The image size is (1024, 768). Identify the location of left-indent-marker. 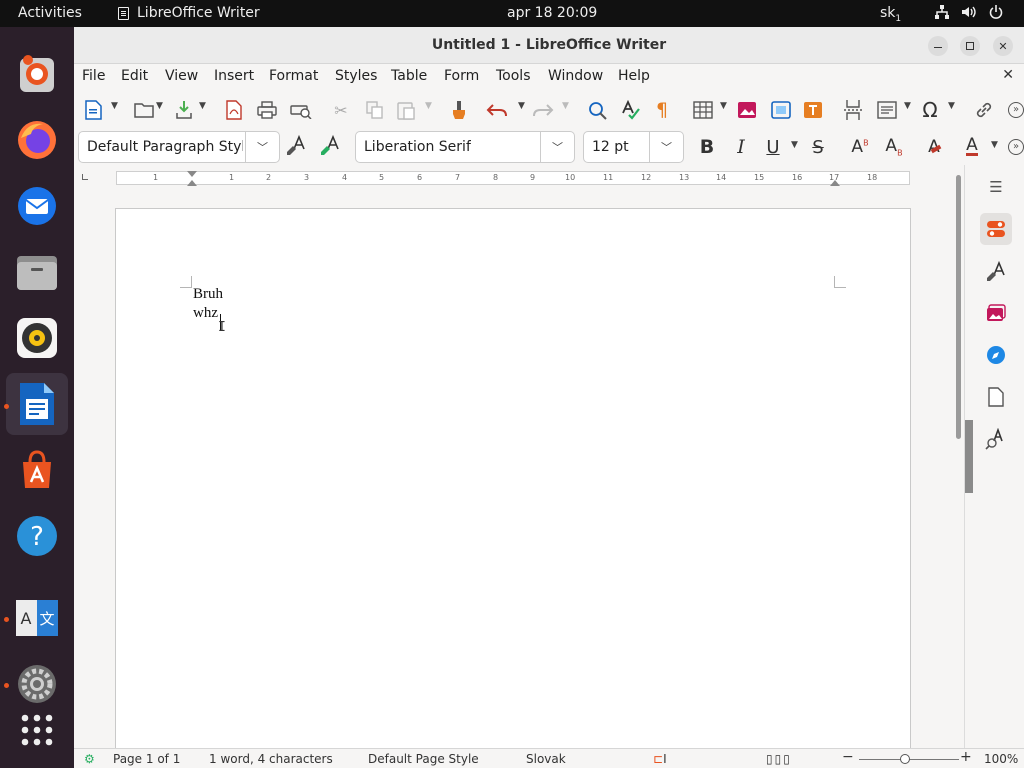
(192, 174).